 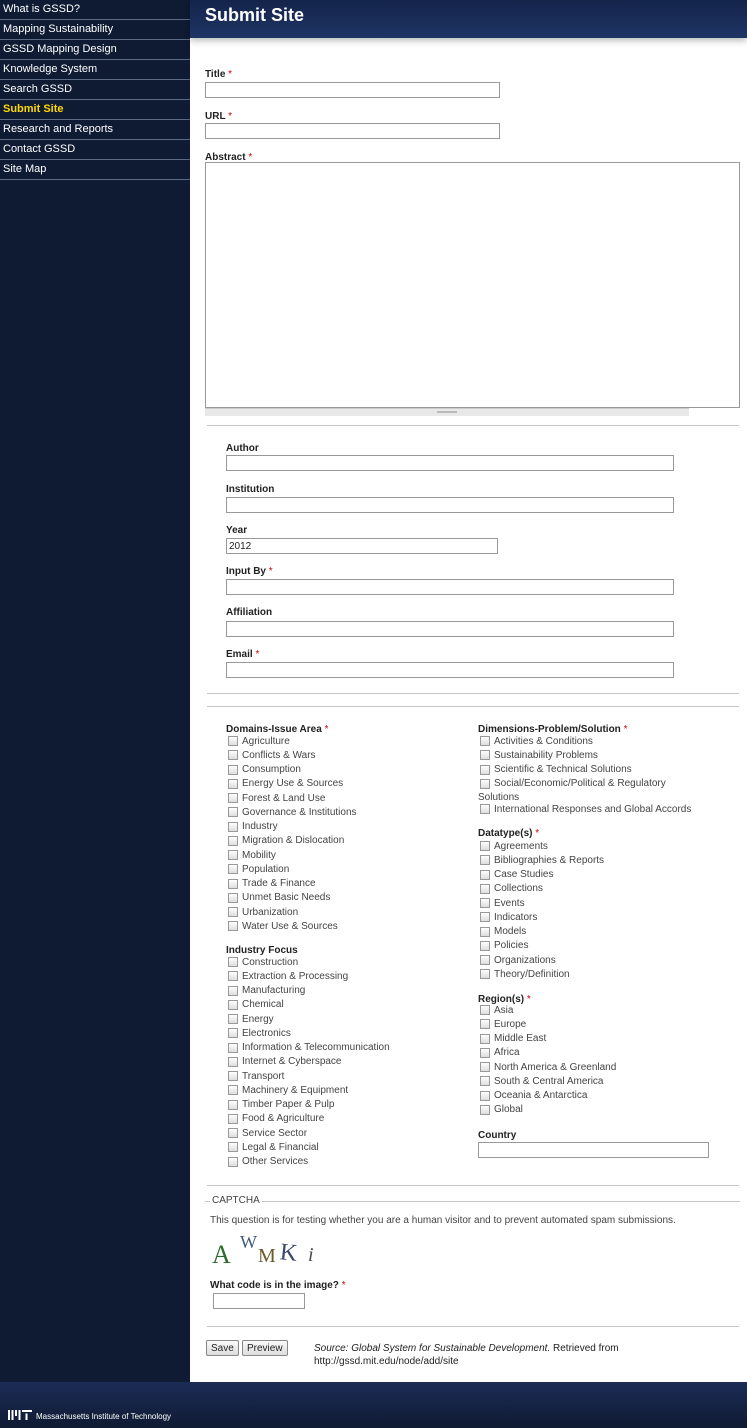 What do you see at coordinates (309, 1062) in the screenshot?
I see `checkbox-item: Internet & Cyberspace` at bounding box center [309, 1062].